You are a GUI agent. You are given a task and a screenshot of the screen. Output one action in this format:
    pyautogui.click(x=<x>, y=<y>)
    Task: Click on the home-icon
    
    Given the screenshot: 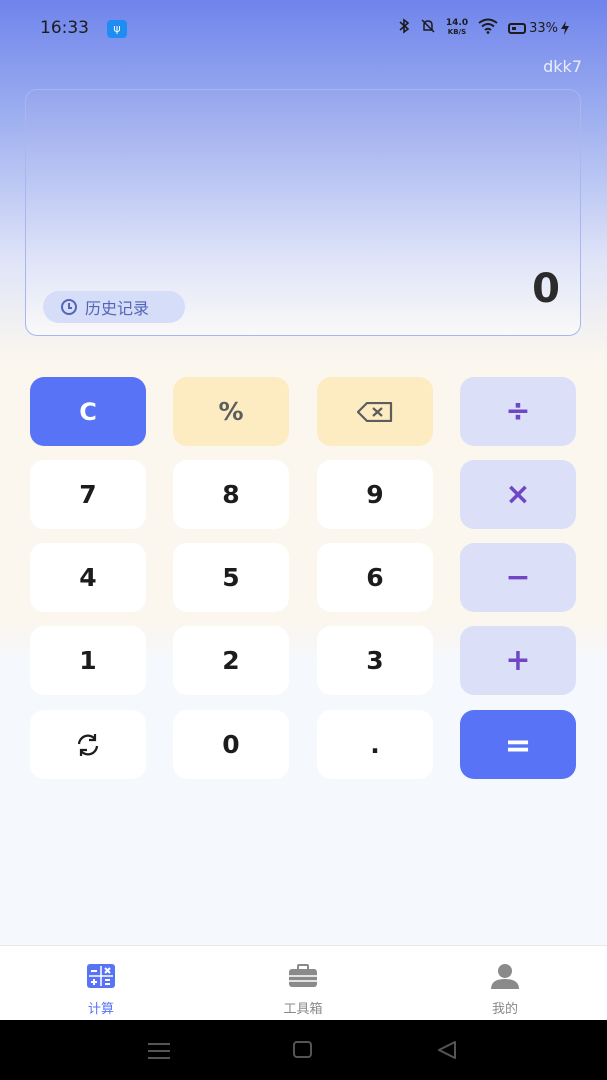 What is the action you would take?
    pyautogui.click(x=302, y=1049)
    